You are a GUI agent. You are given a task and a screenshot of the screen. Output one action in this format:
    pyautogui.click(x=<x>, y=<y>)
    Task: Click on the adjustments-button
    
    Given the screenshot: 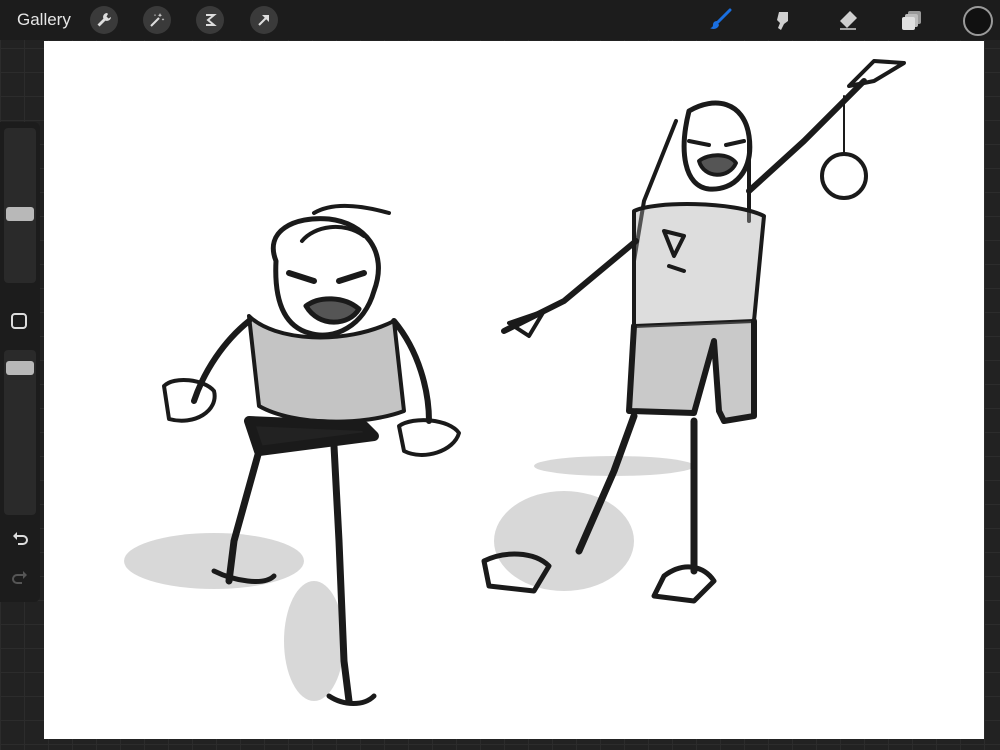 What is the action you would take?
    pyautogui.click(x=157, y=20)
    